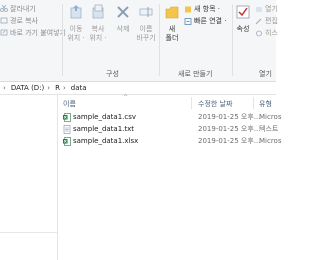 This screenshot has height=260, width=320. What do you see at coordinates (69, 104) in the screenshot?
I see `column-header-name: 이름` at bounding box center [69, 104].